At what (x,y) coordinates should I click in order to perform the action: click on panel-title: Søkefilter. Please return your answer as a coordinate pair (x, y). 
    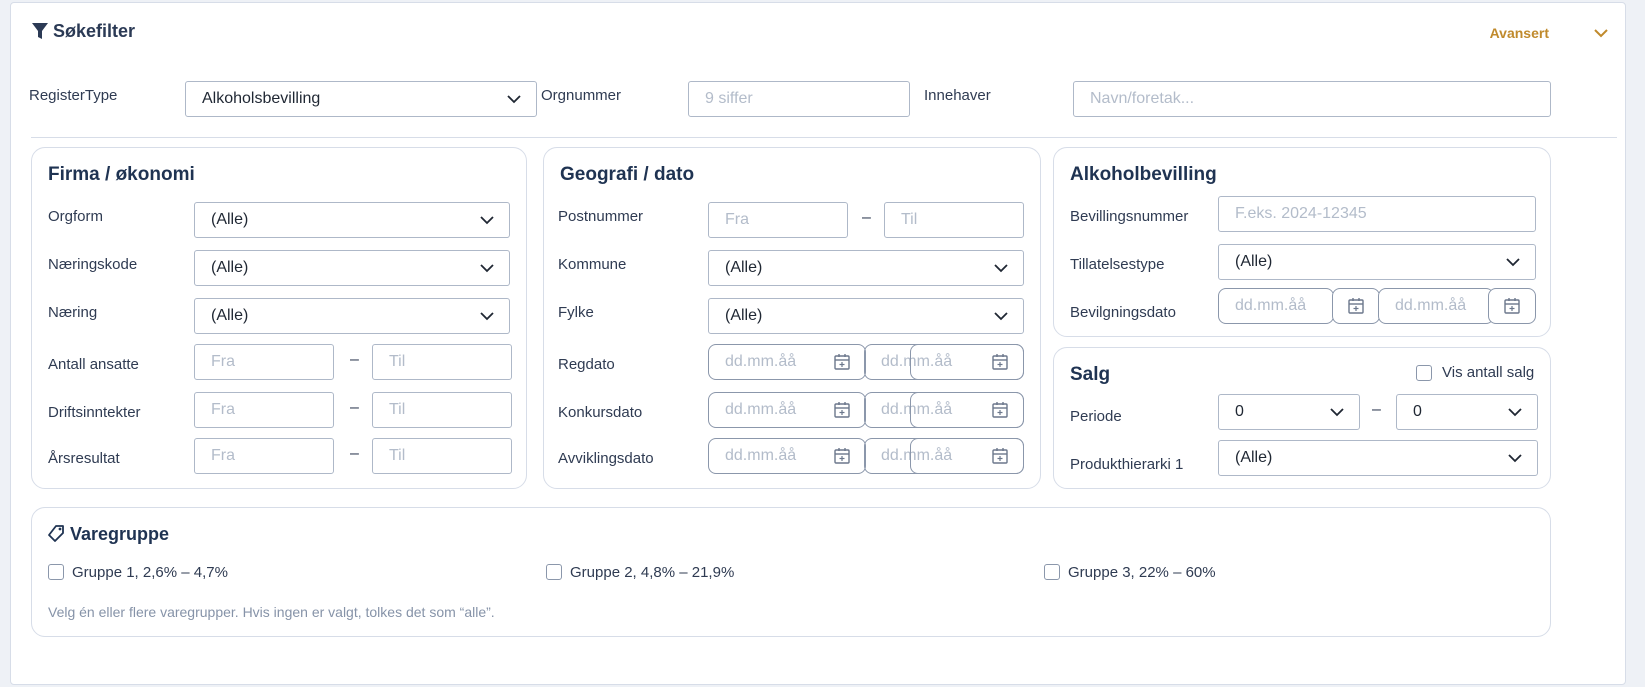
    Looking at the image, I should click on (94, 31).